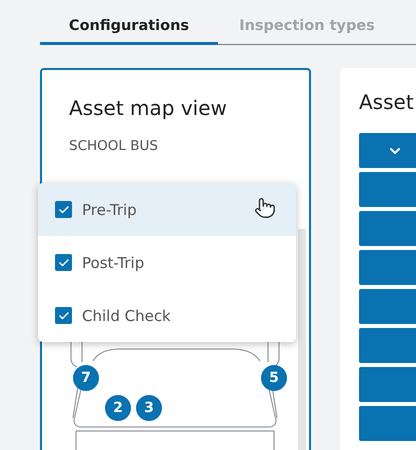 The height and width of the screenshot is (450, 416). I want to click on menu-item: Post-Trip, so click(167, 262).